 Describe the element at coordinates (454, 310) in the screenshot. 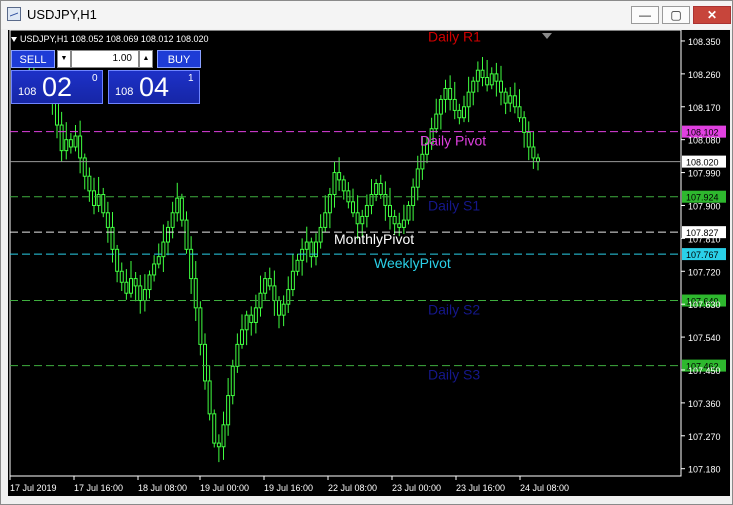

I see `level-label: Daily S2` at that location.